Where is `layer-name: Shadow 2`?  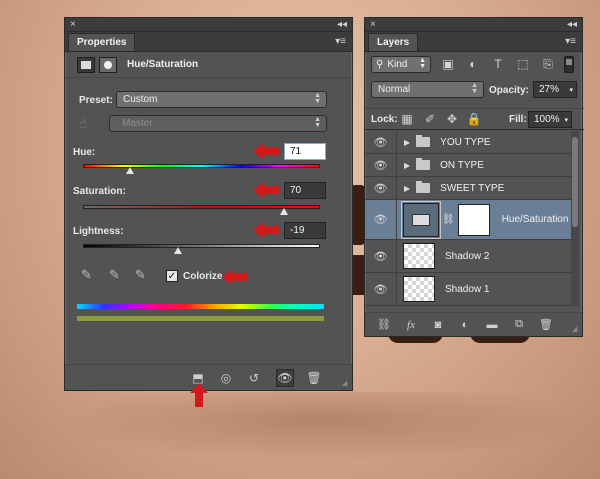
layer-name: Shadow 2 is located at coordinates (467, 256).